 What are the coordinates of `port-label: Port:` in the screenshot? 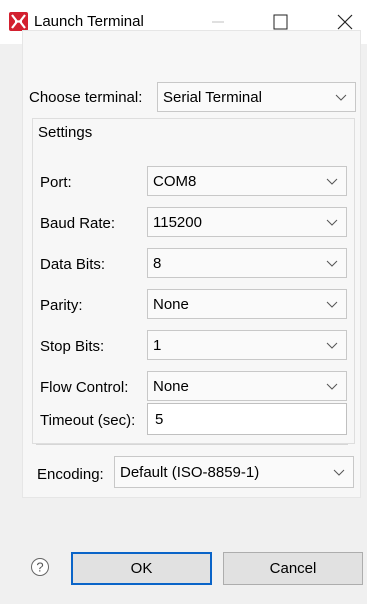 It's located at (56, 182).